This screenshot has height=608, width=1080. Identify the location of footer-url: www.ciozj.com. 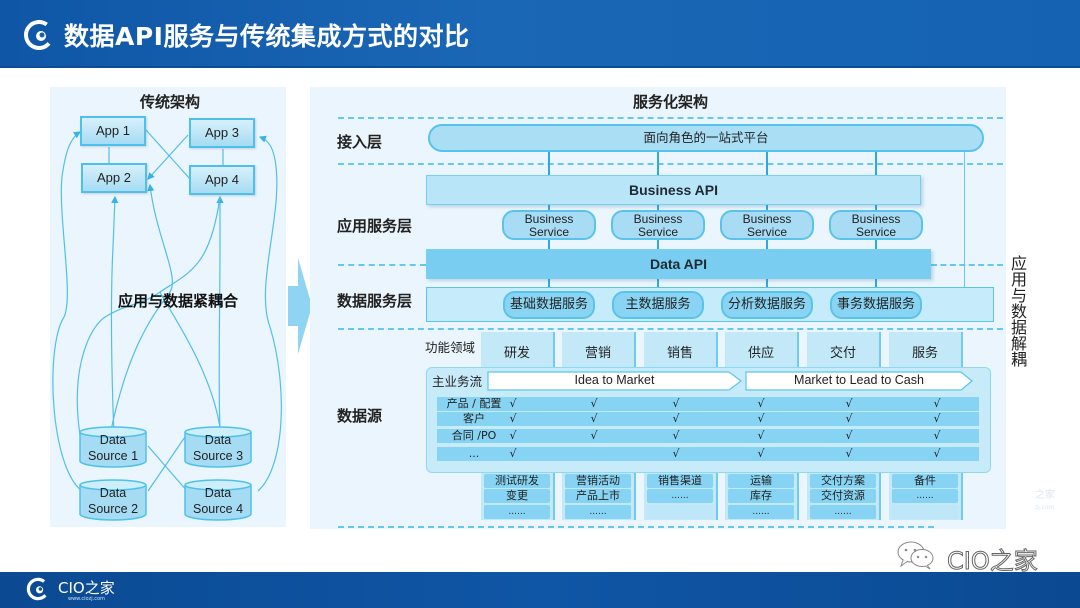
(86, 599).